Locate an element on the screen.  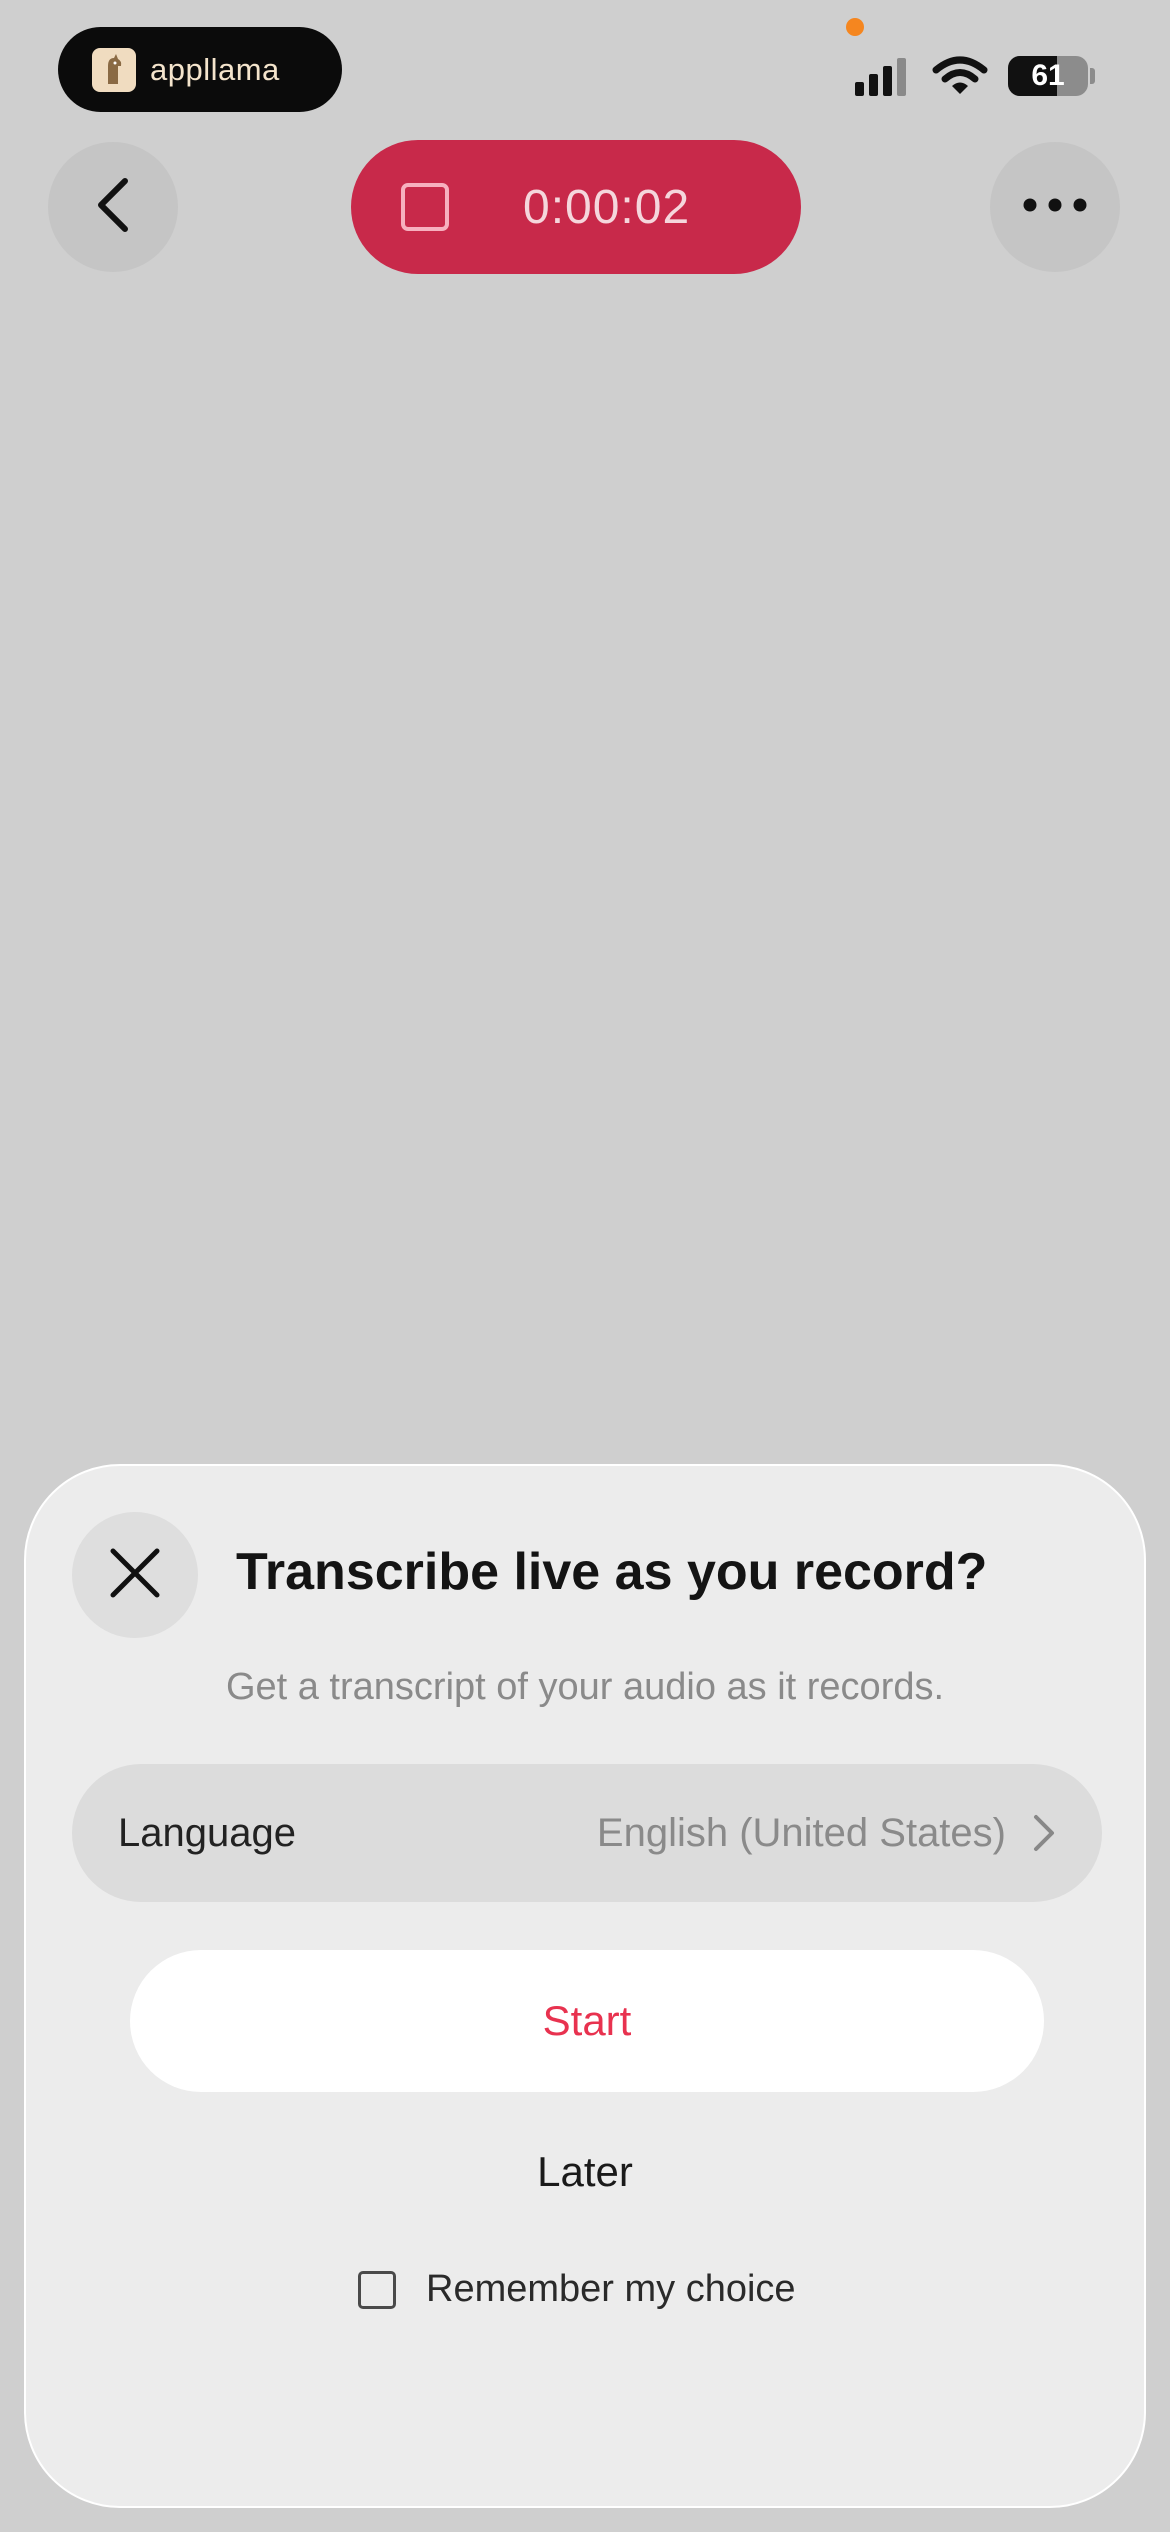
sheet-title: Transcribe live as you record? is located at coordinates (612, 1572).